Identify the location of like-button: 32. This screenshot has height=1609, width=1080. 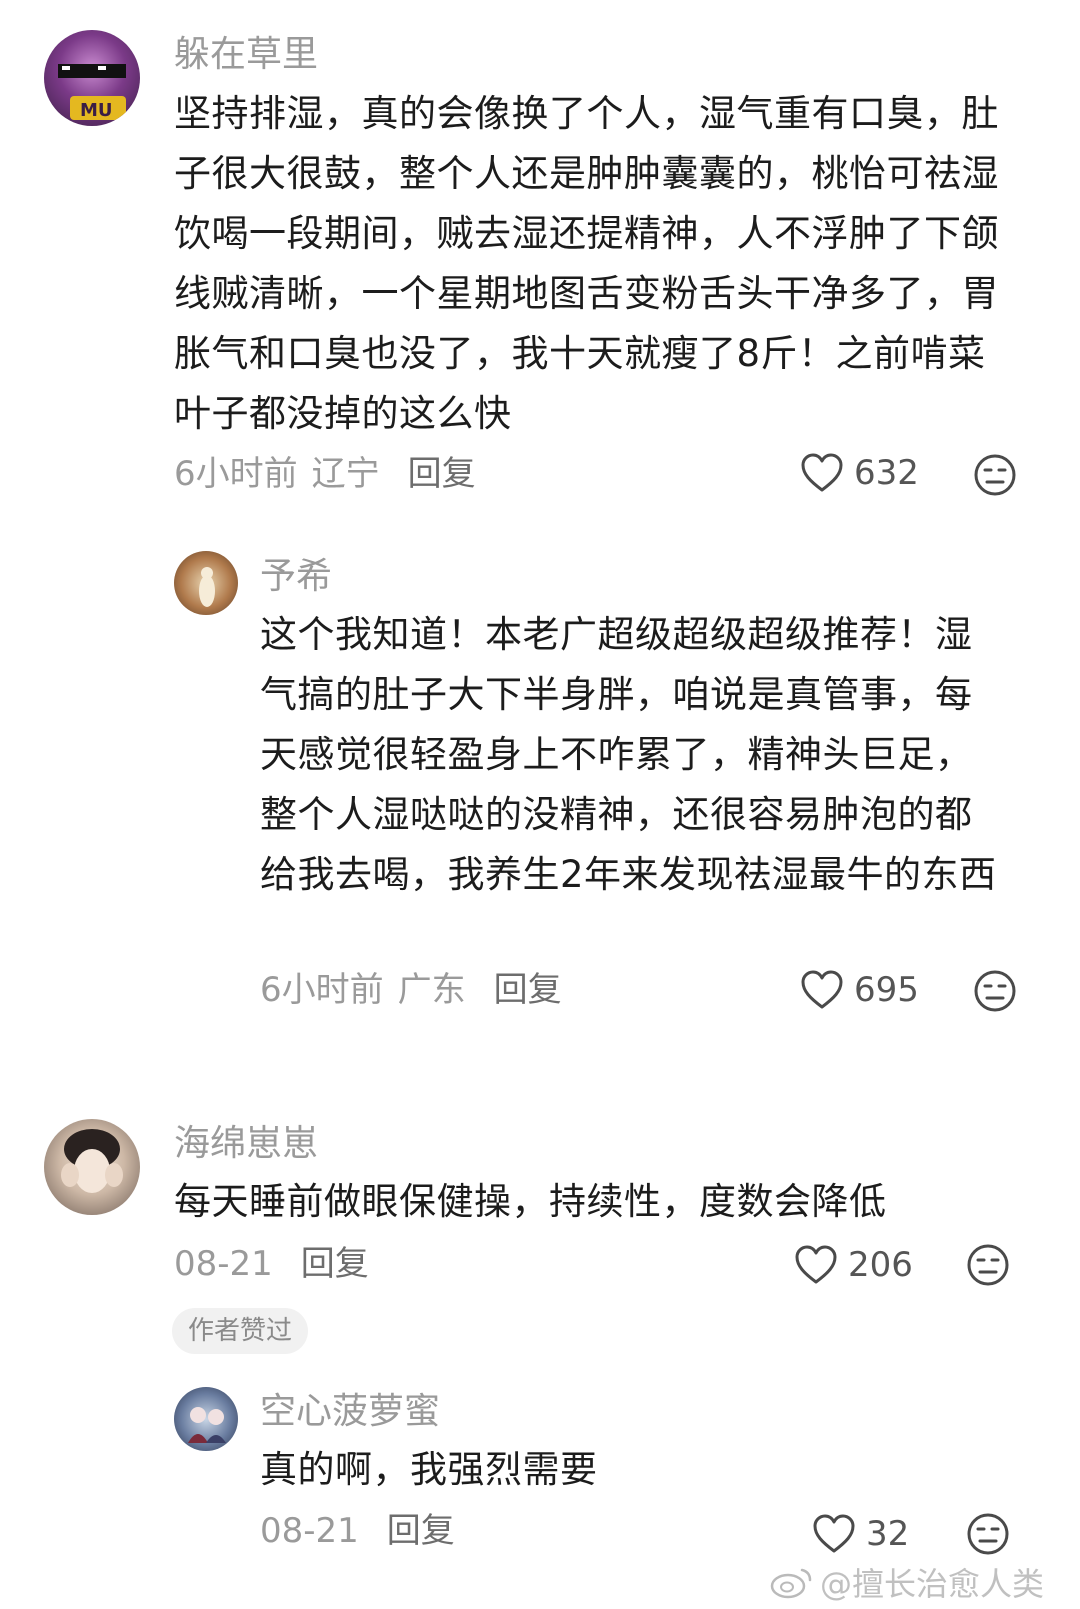
(860, 1534).